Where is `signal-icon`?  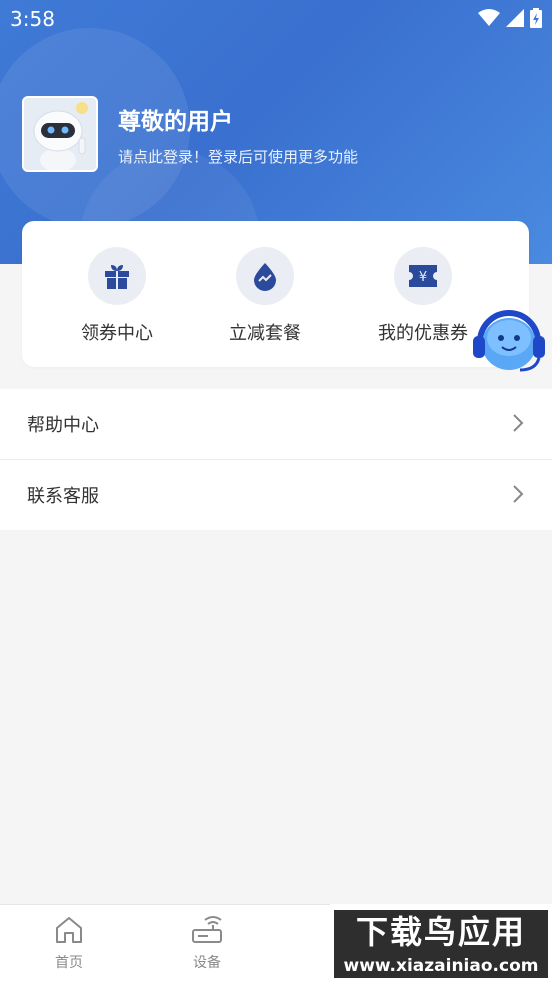 signal-icon is located at coordinates (515, 18).